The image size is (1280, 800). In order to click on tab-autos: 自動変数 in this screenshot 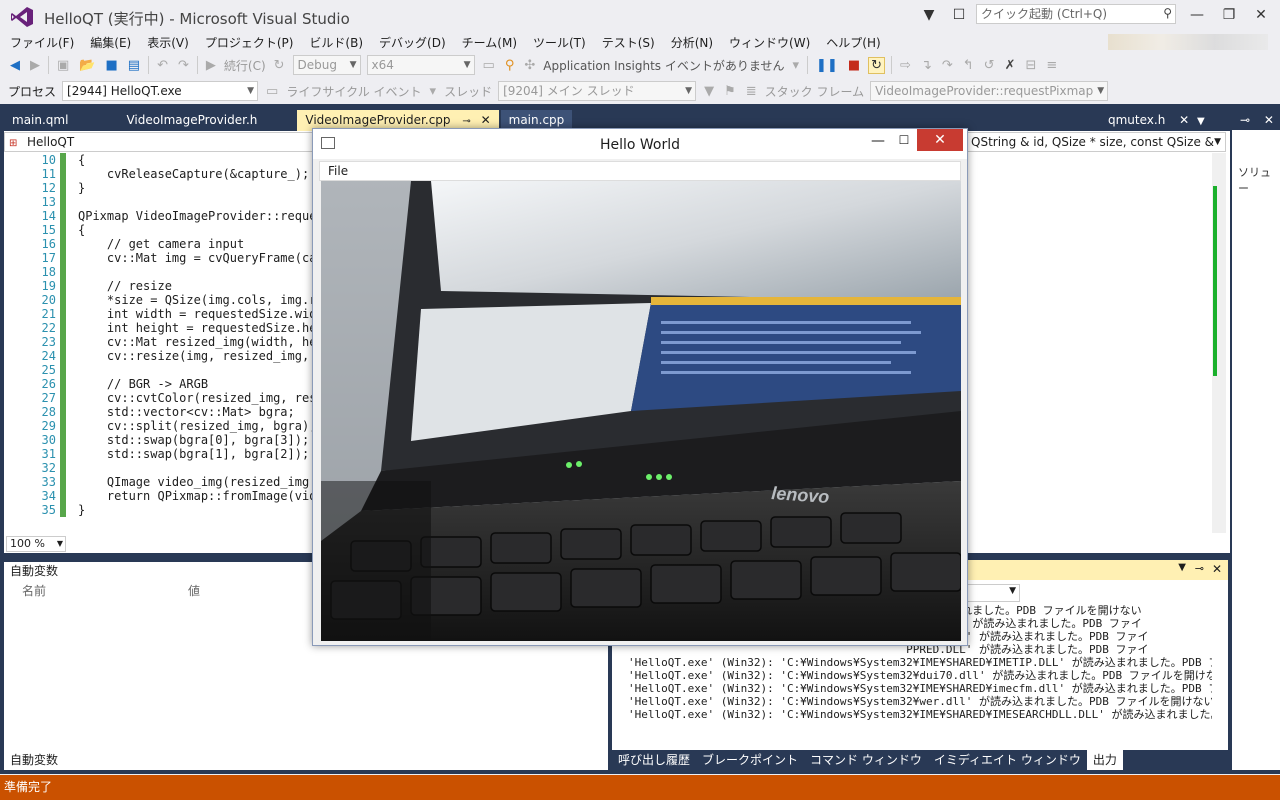, I will do `click(34, 760)`.